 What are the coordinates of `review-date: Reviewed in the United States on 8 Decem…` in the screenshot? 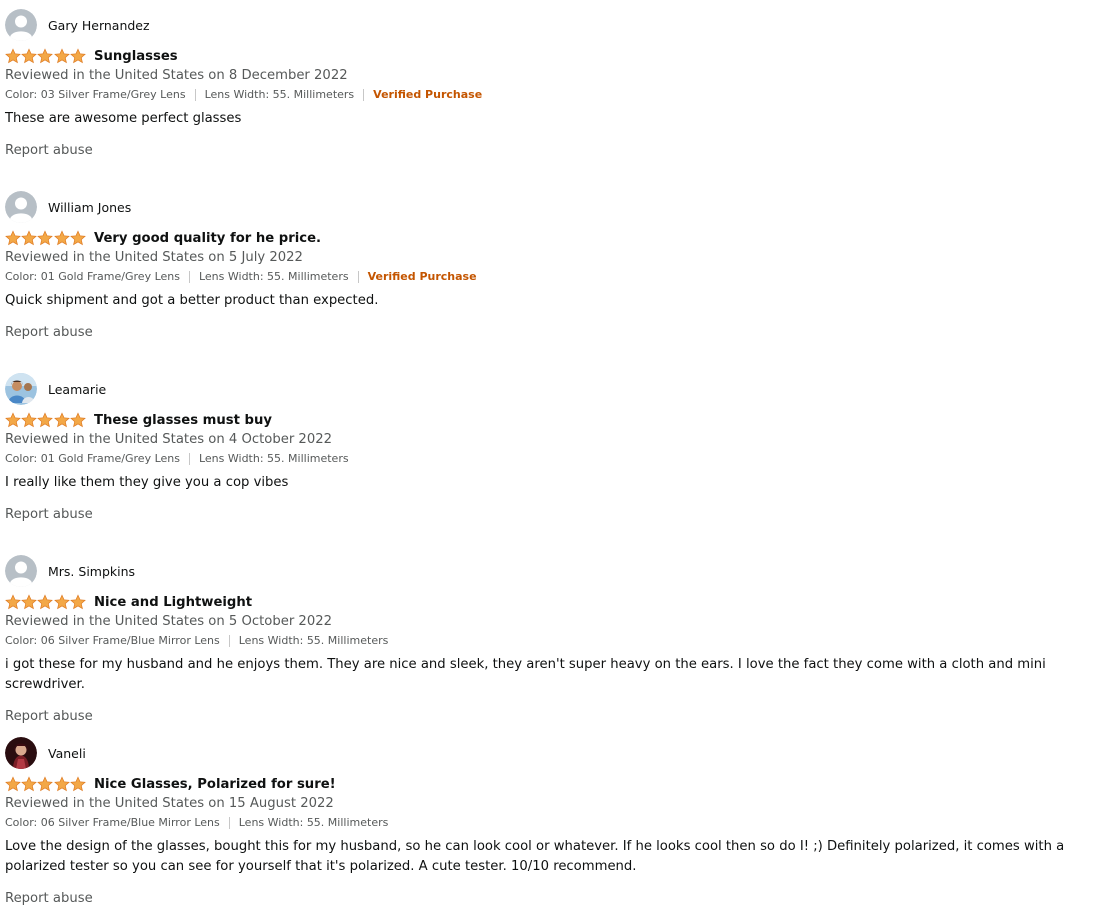 It's located at (176, 75).